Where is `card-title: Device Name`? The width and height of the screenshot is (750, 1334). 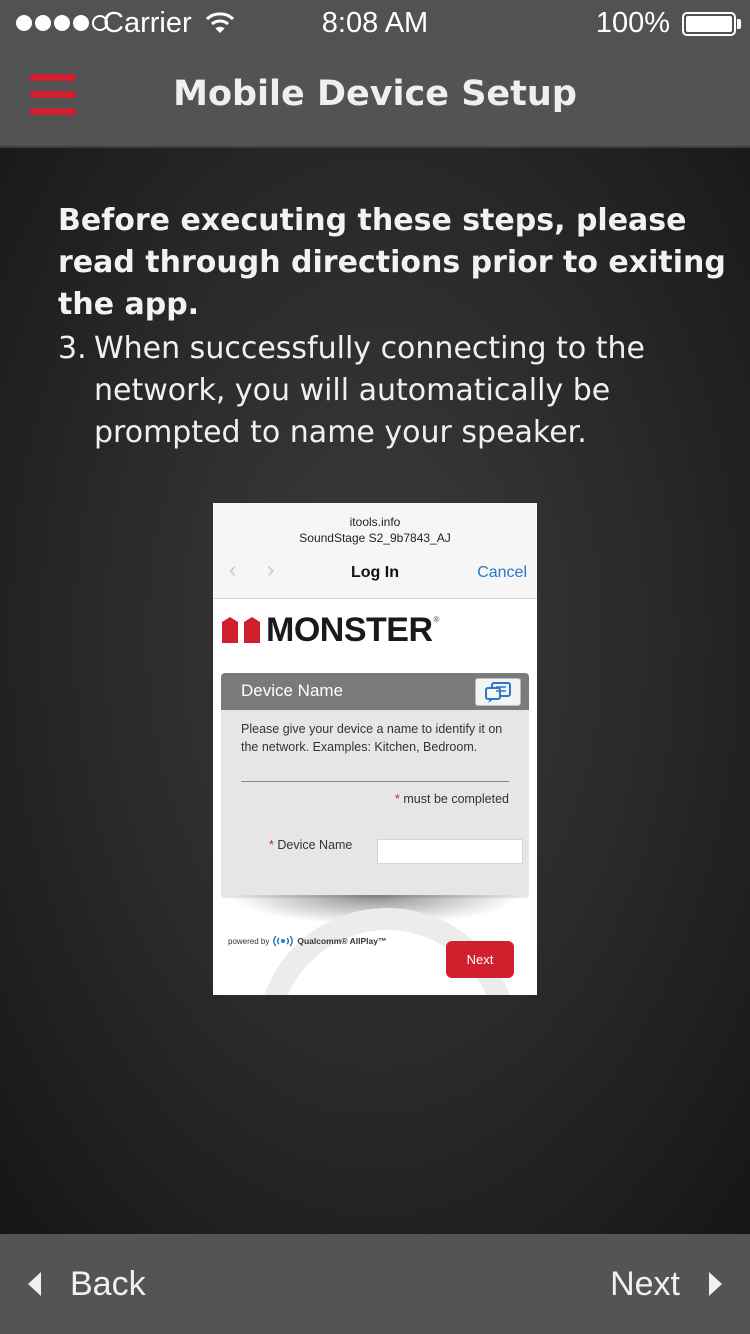
card-title: Device Name is located at coordinates (292, 690).